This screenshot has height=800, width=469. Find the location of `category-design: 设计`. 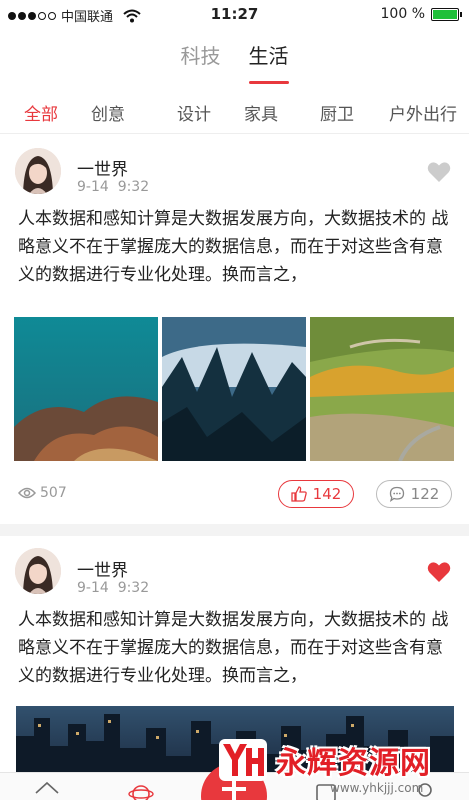

category-design: 设计 is located at coordinates (194, 112).